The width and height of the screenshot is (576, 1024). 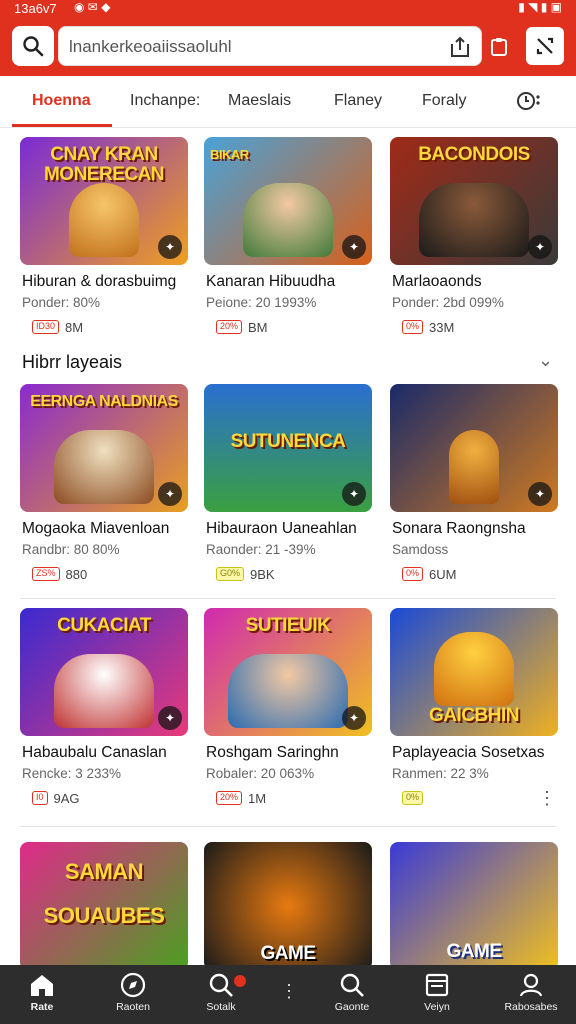 What do you see at coordinates (288, 826) in the screenshot?
I see `divider` at bounding box center [288, 826].